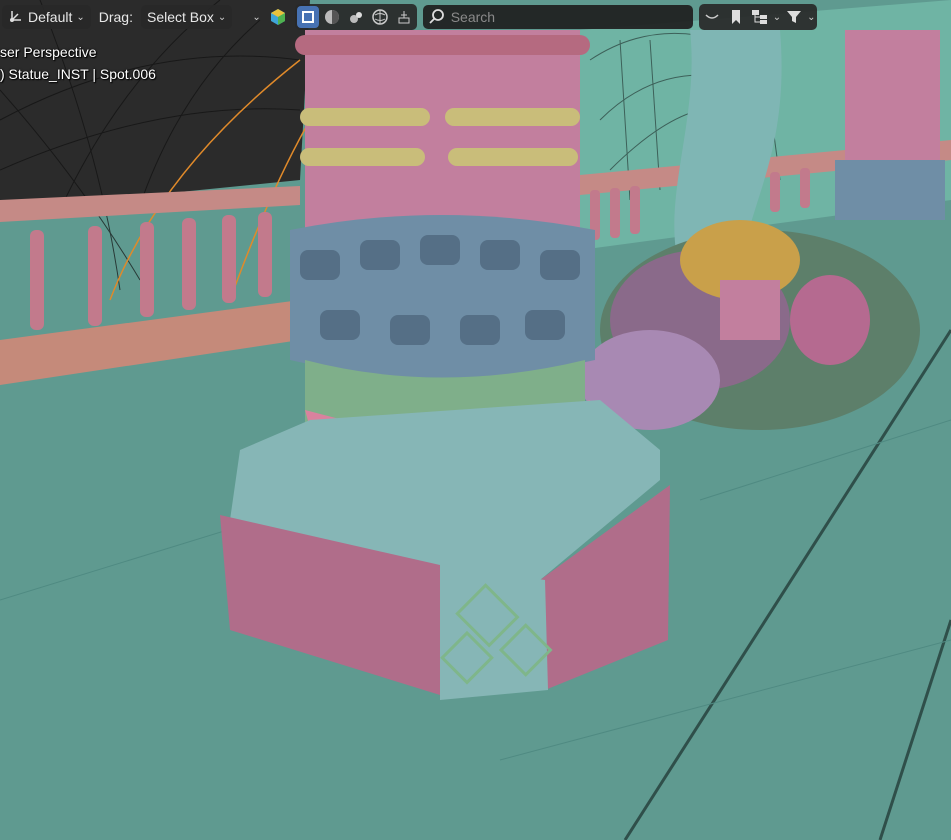  I want to click on pillar-ring, so click(442, 45).